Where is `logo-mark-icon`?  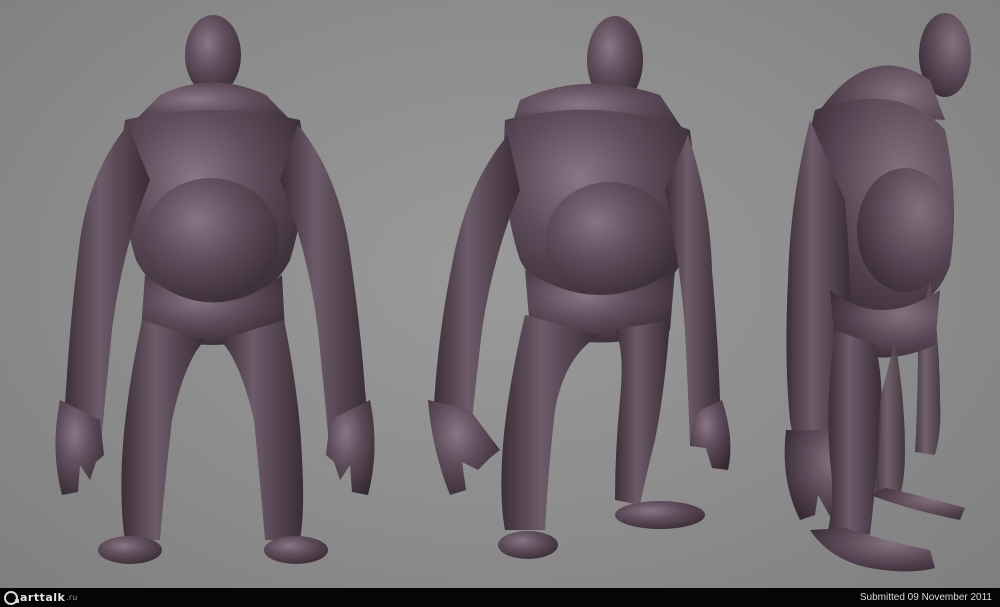
logo-mark-icon is located at coordinates (11, 597).